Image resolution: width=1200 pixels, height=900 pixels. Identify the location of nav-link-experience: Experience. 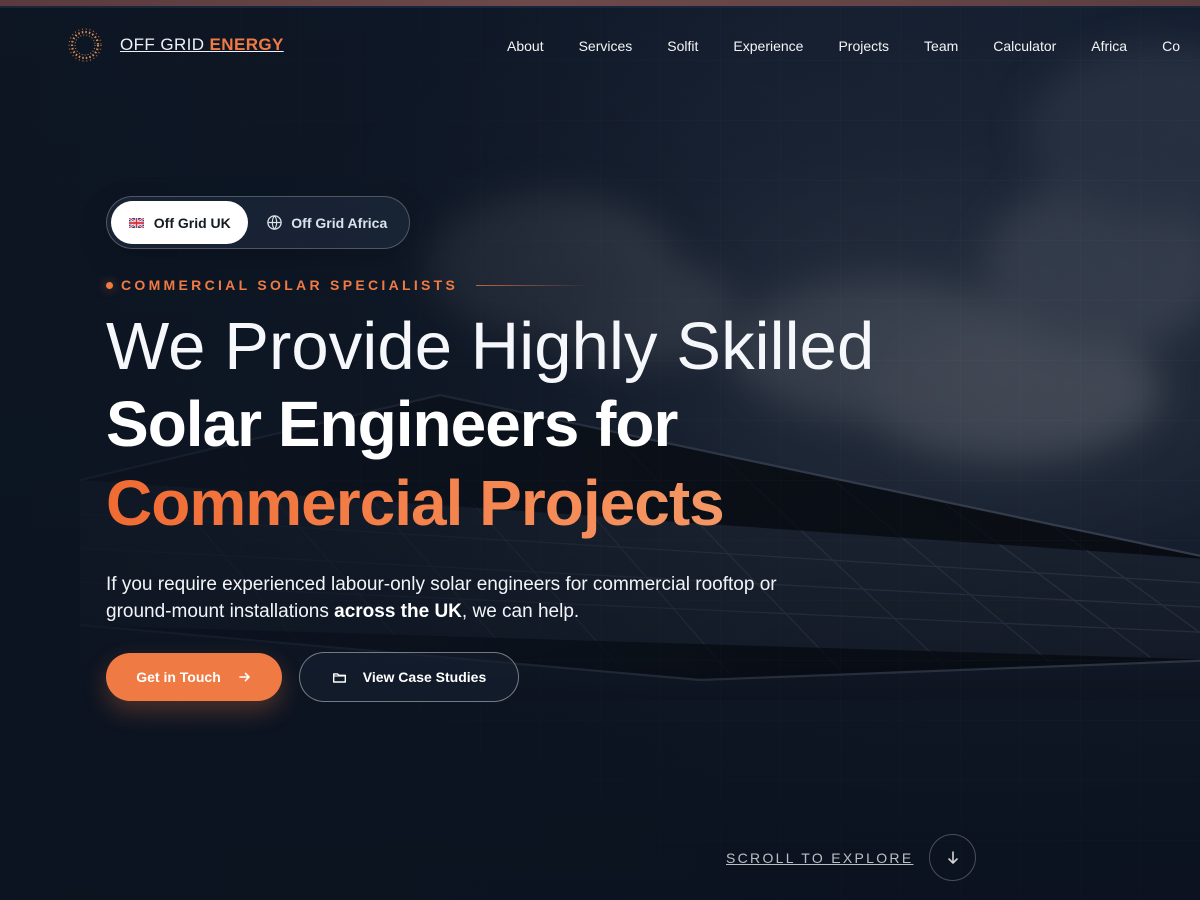
(768, 46).